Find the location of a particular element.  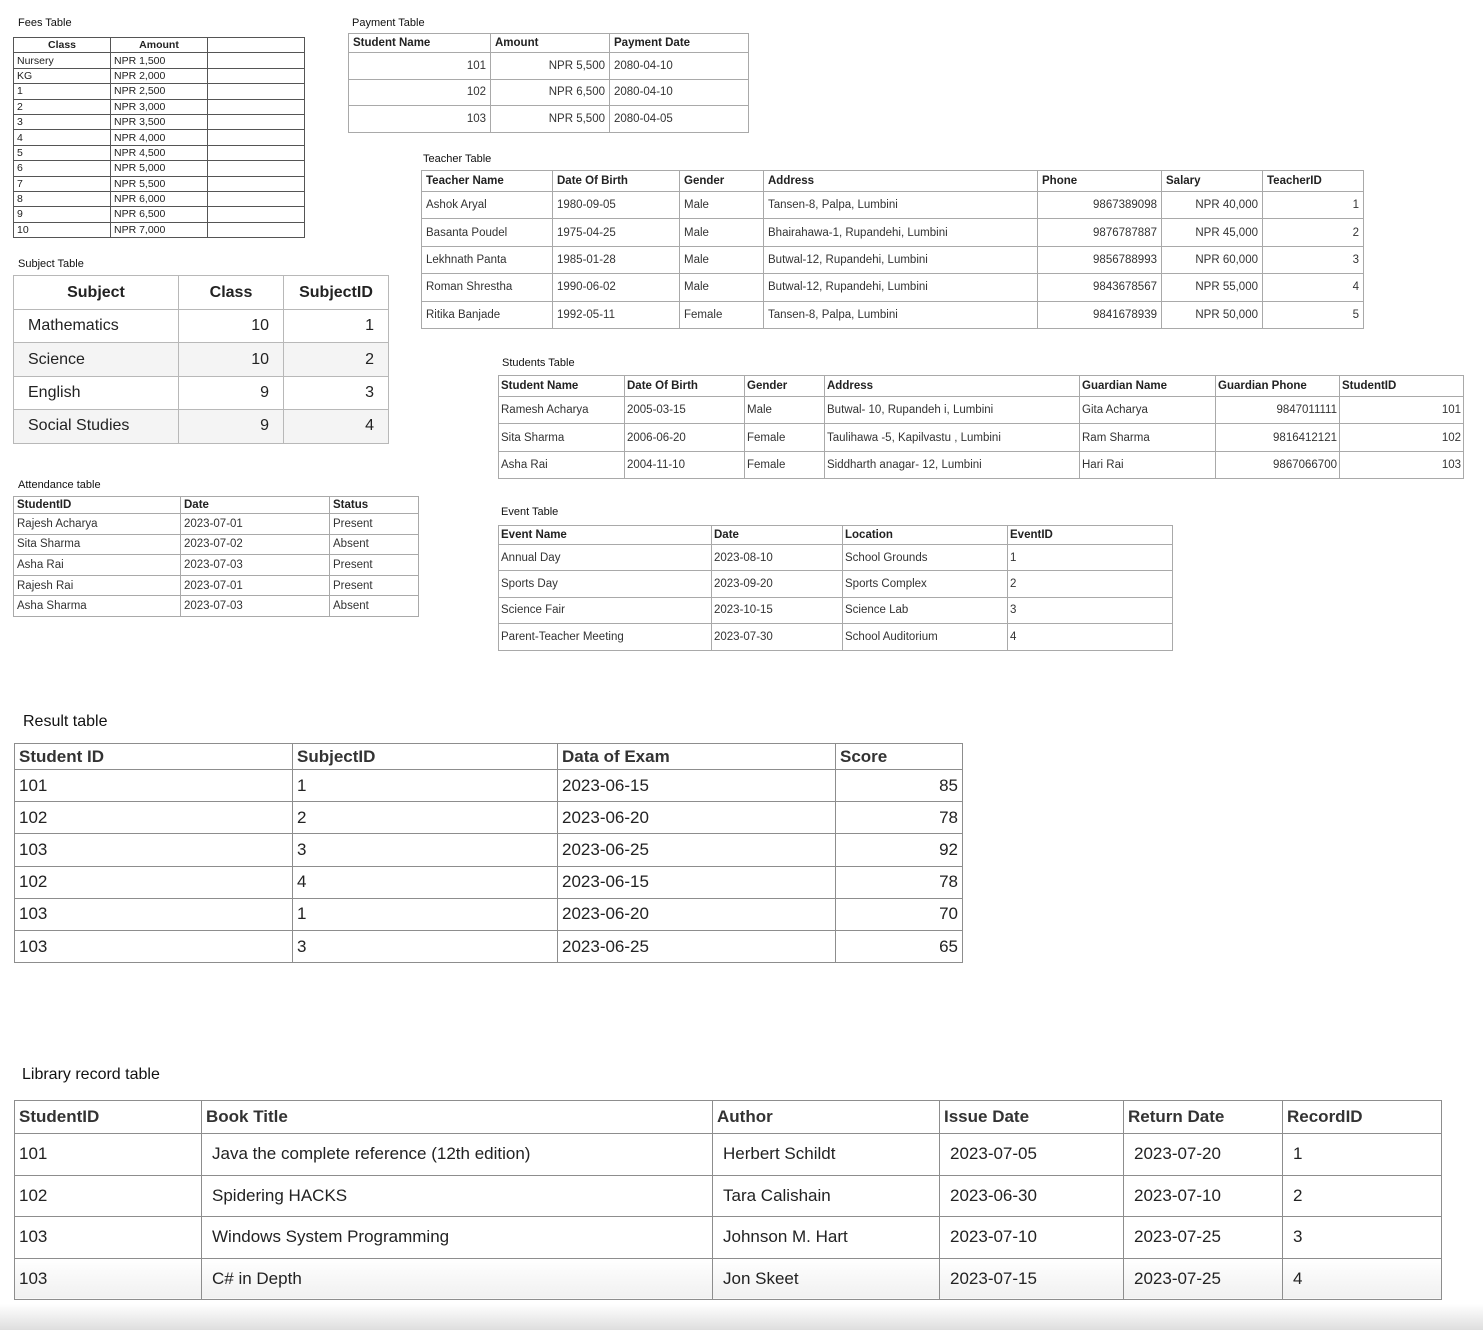

result-cell: 2023-06-15 is located at coordinates (696, 785).